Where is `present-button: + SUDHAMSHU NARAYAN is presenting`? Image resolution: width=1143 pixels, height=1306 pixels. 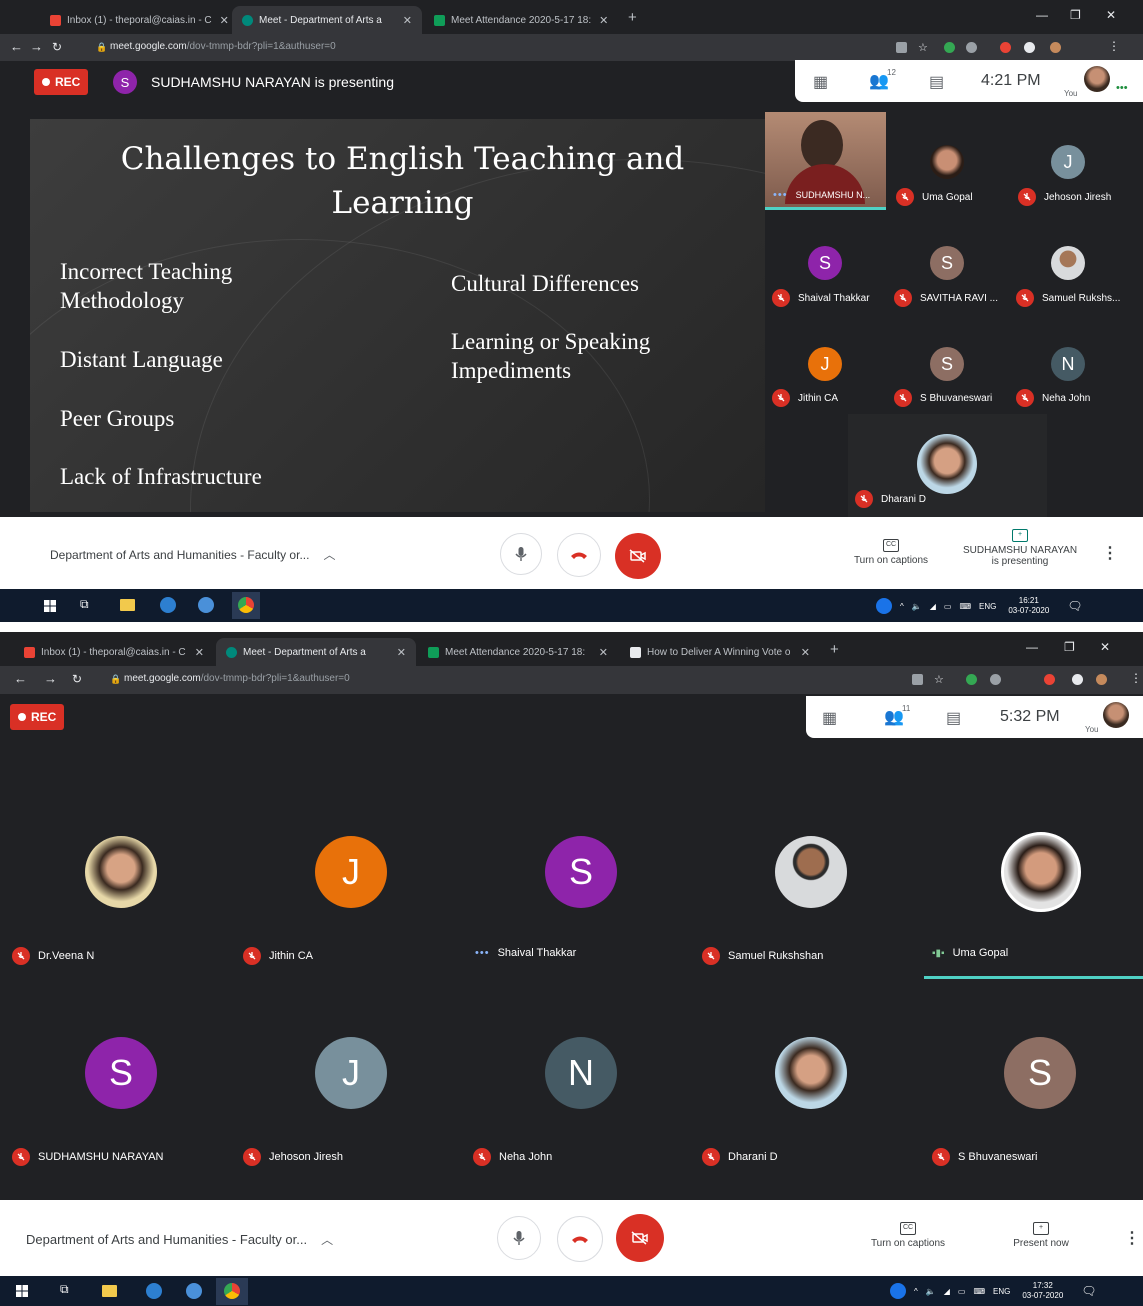
present-button: + SUDHAMSHU NARAYAN is presenting is located at coordinates (1020, 548).